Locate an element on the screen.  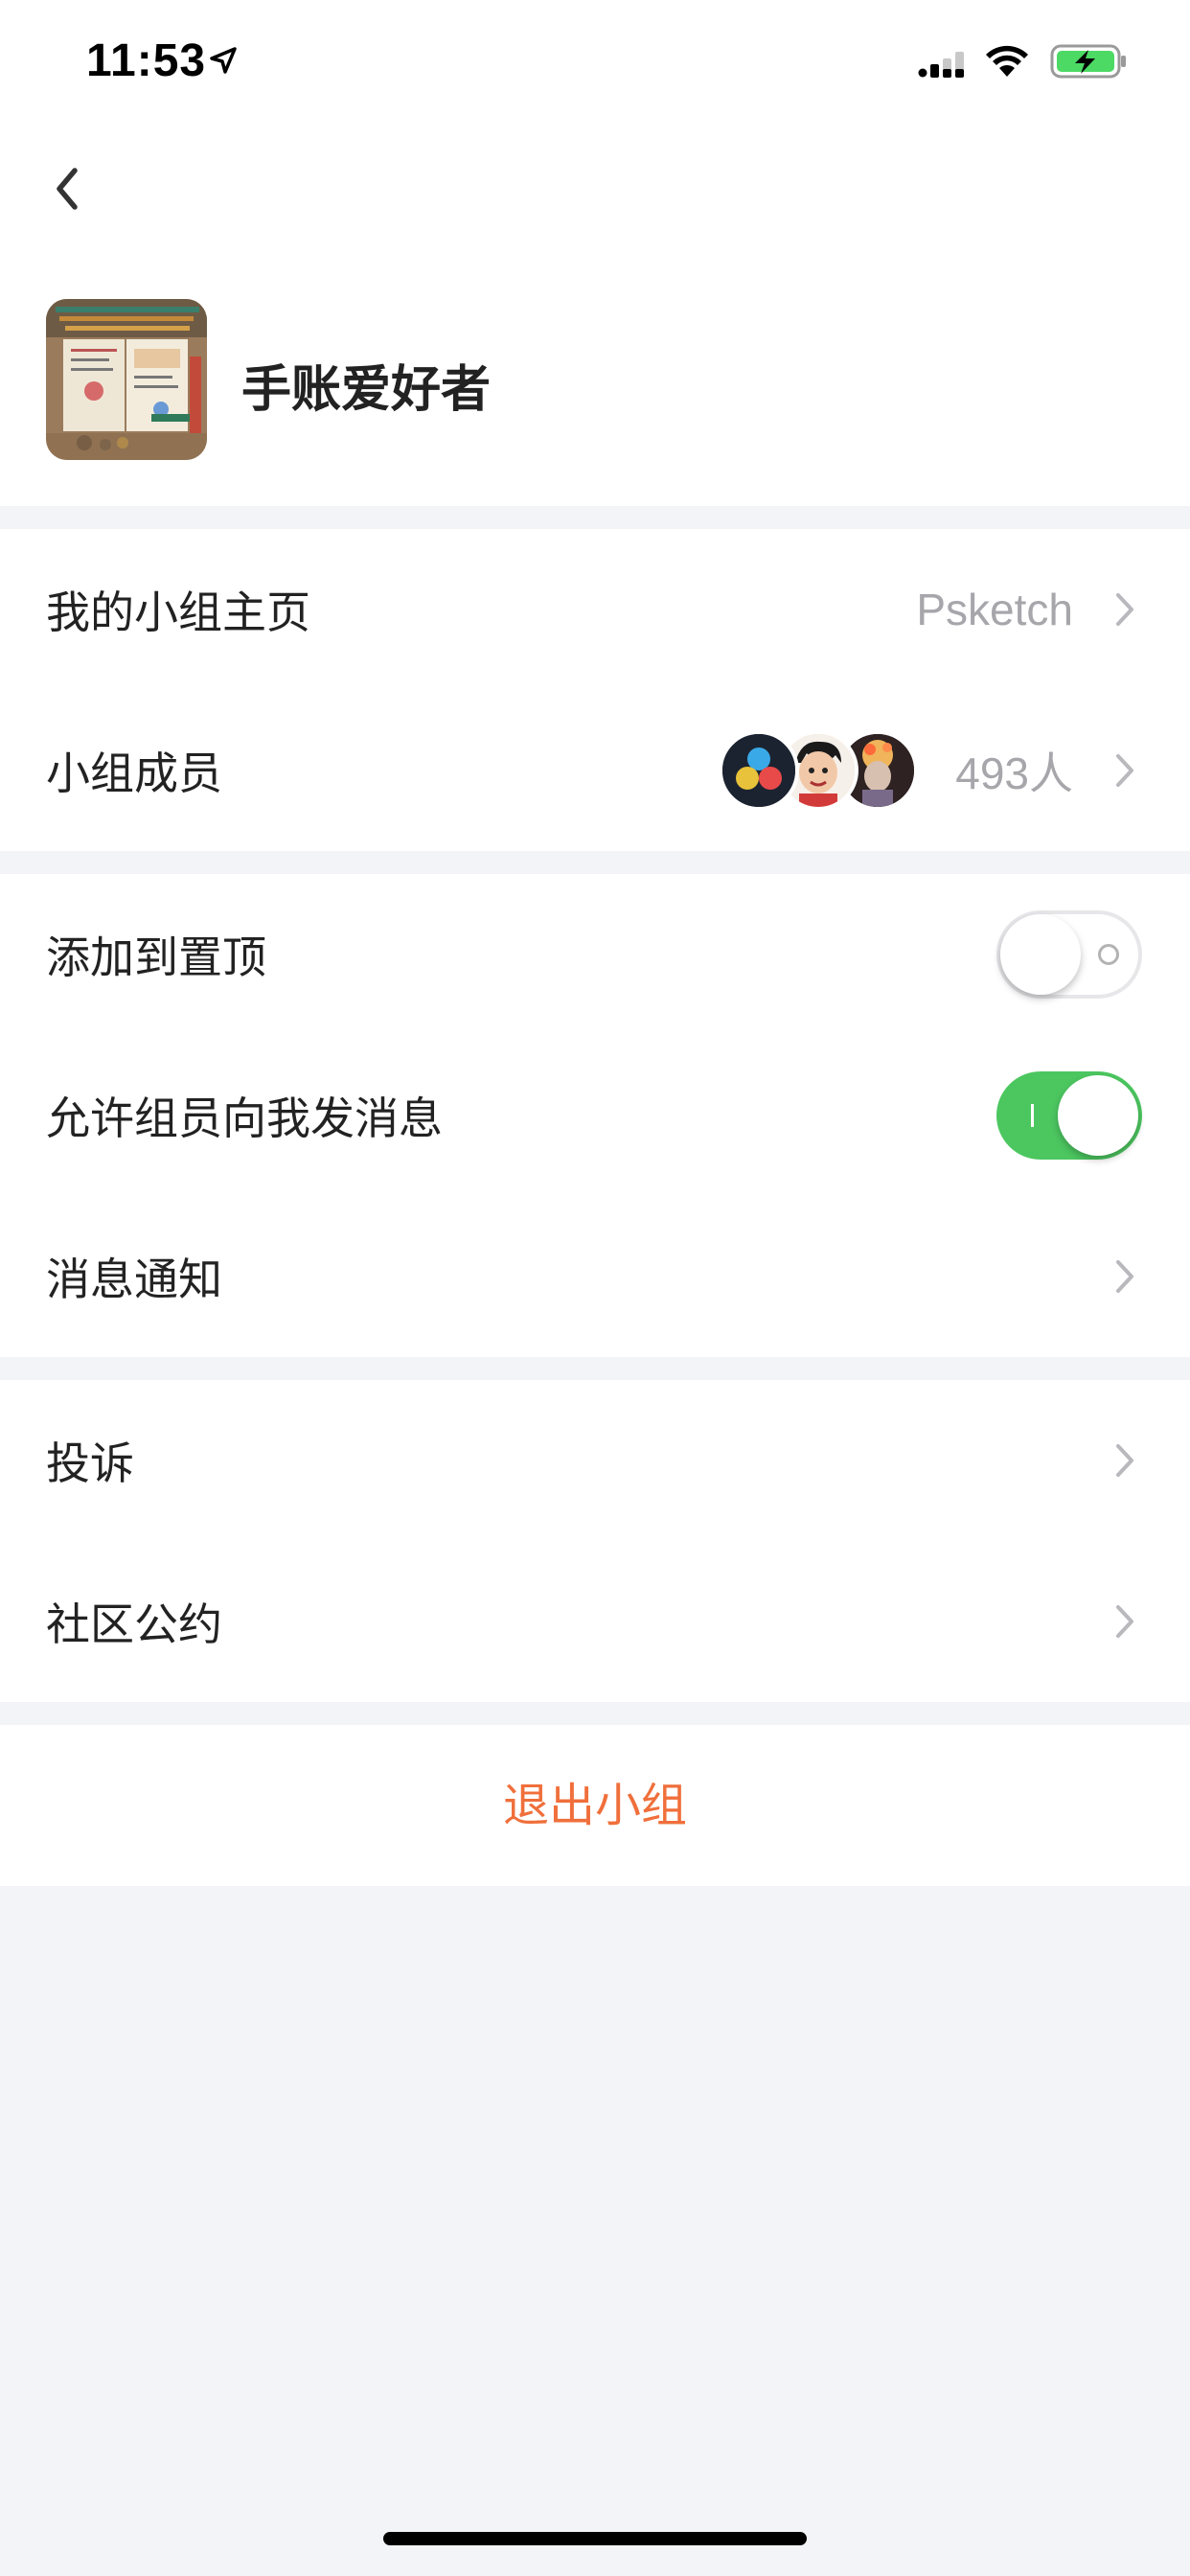
misc-section: 投诉 社区公约 is located at coordinates (595, 1541).